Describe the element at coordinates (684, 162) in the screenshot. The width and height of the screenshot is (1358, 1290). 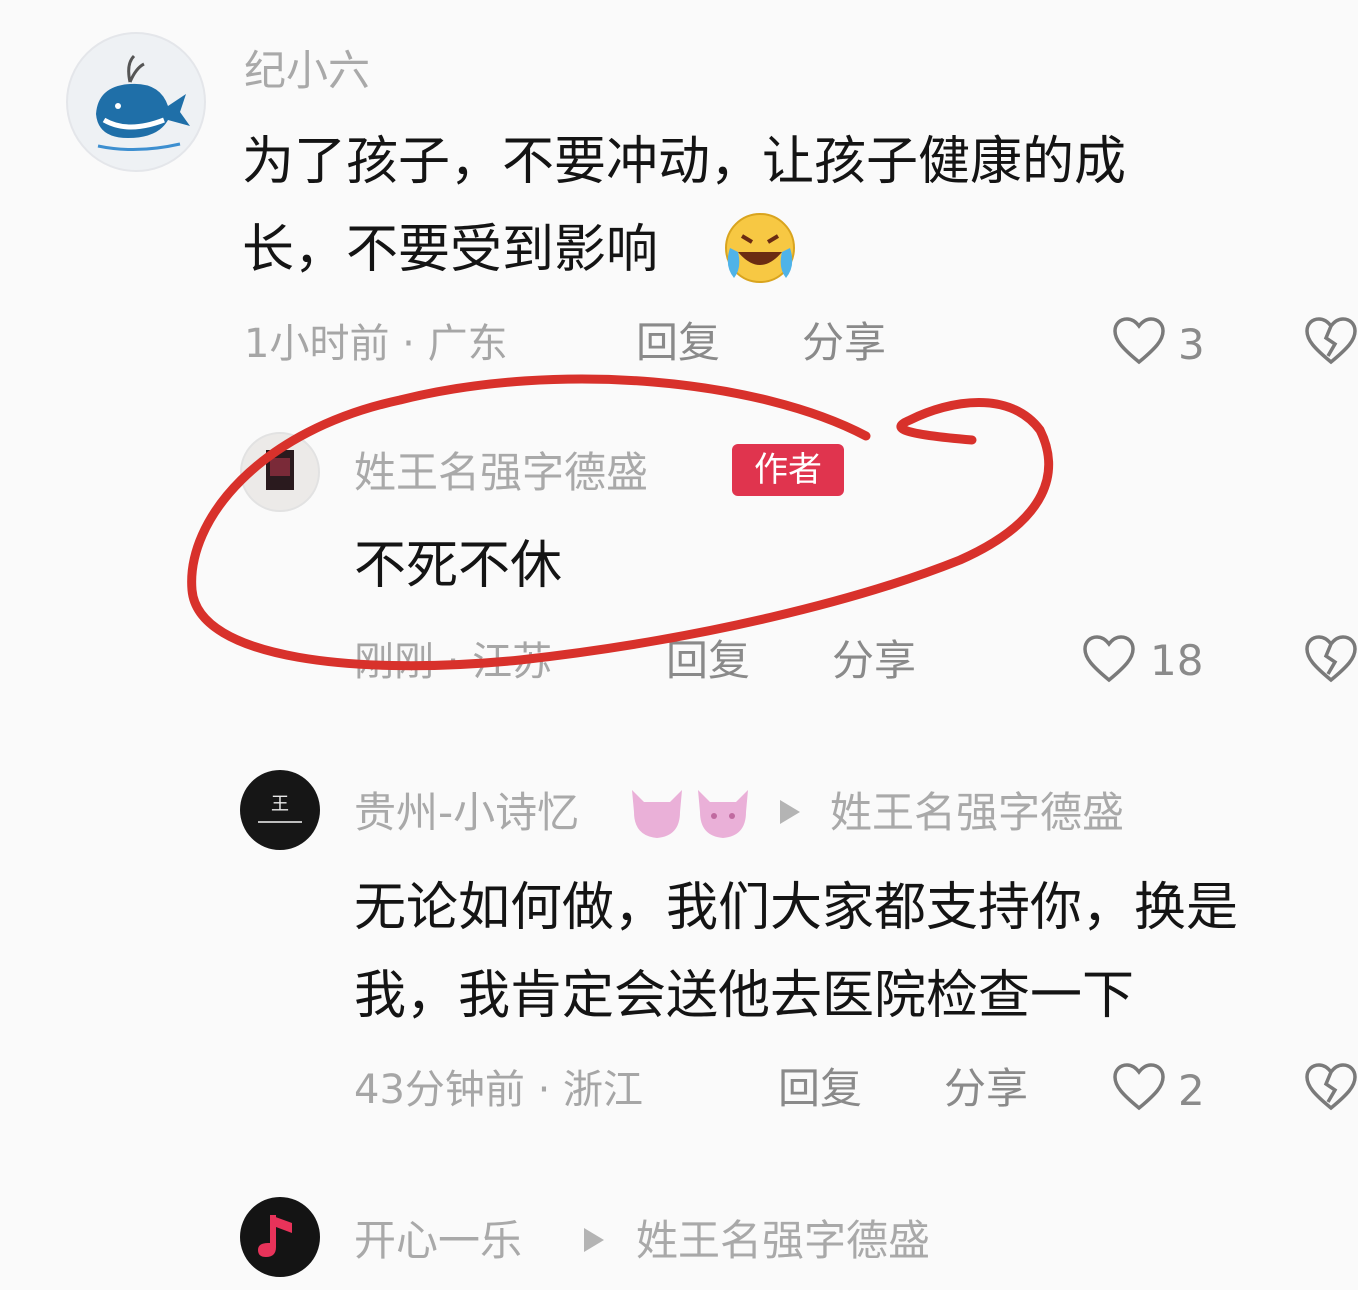
I see `comment-text-line1: 为了孩子，不要冲动，让孩子健康的成` at that location.